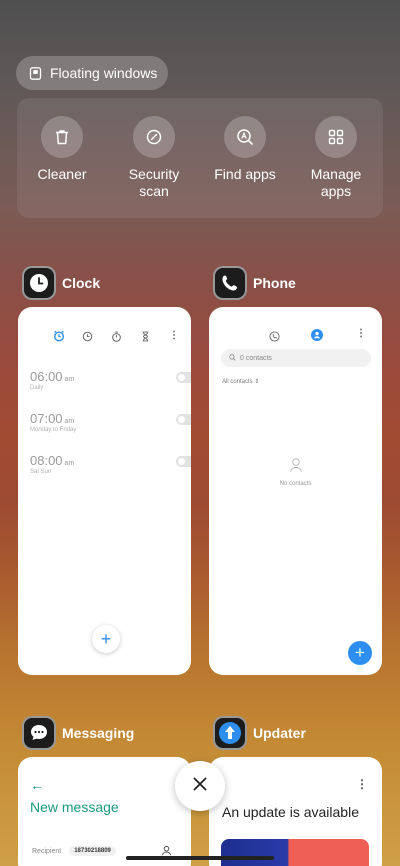 This screenshot has width=400, height=866. Describe the element at coordinates (92, 851) in the screenshot. I see `recipient-chip: 18730218809` at that location.